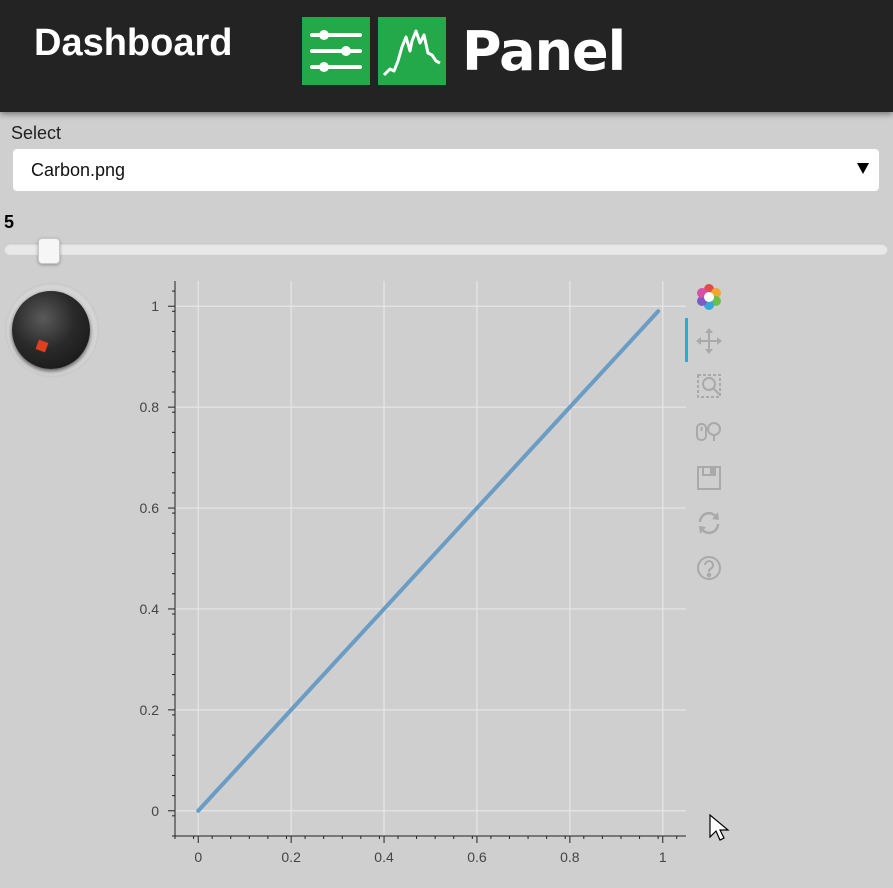 The height and width of the screenshot is (888, 893). I want to click on x-tick-label: 0.8, so click(570, 857).